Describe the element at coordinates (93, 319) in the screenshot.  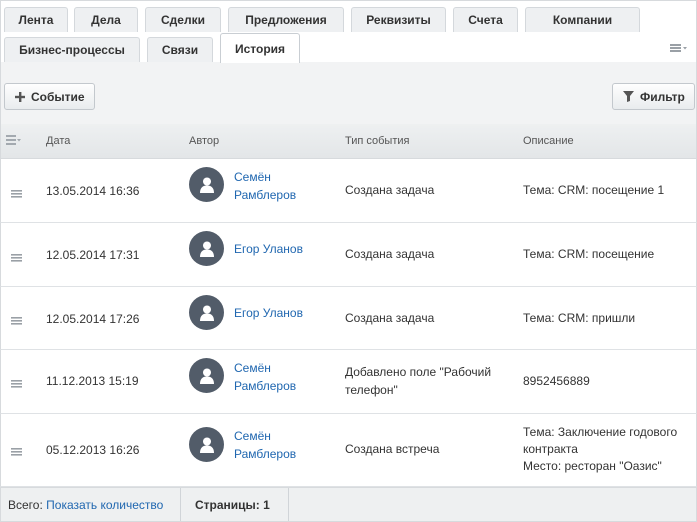
I see `row-date: 12.05.2014 17:26` at that location.